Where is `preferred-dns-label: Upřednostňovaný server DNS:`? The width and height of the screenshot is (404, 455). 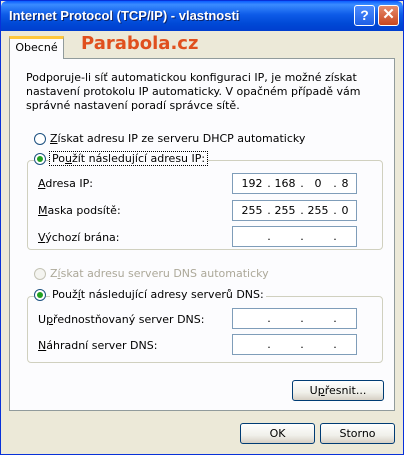 preferred-dns-label: Upřednostňovaný server DNS: is located at coordinates (121, 319).